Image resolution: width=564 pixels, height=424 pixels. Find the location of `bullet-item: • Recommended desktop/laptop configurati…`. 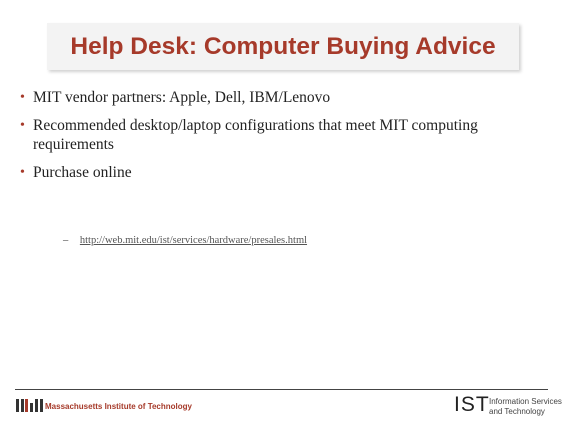

bullet-item: • Recommended desktop/laptop configurati… is located at coordinates (280, 135).